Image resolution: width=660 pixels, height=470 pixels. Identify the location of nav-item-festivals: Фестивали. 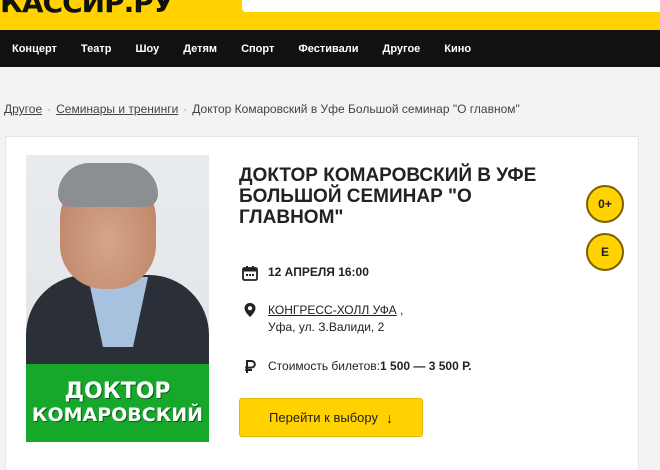
(328, 49).